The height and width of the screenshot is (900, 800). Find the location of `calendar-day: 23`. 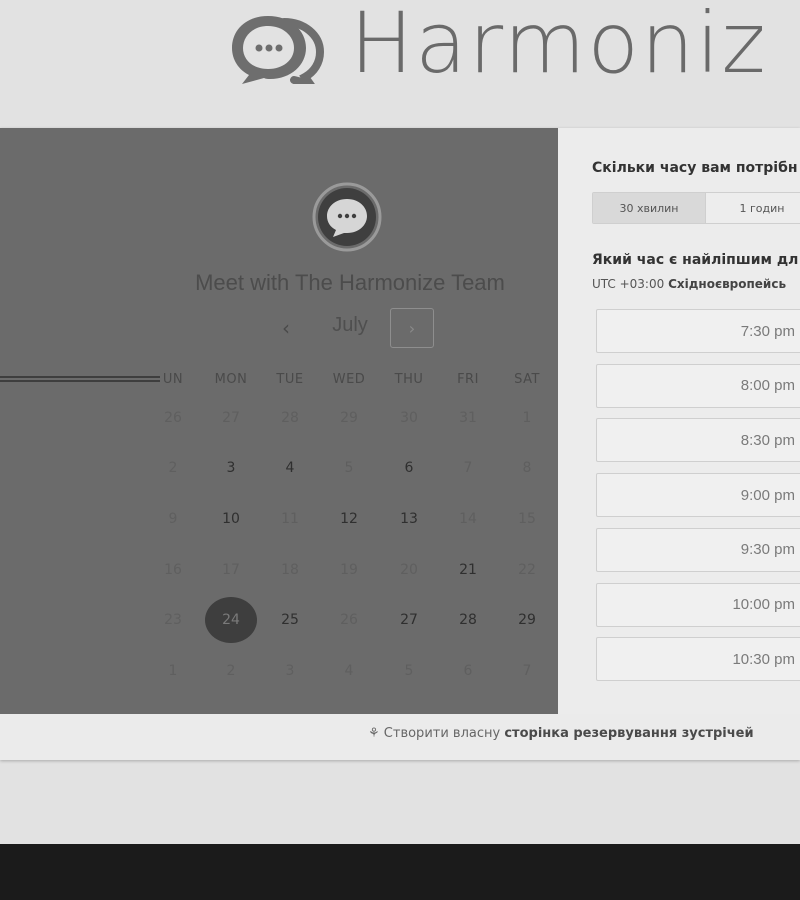

calendar-day: 23 is located at coordinates (173, 620).